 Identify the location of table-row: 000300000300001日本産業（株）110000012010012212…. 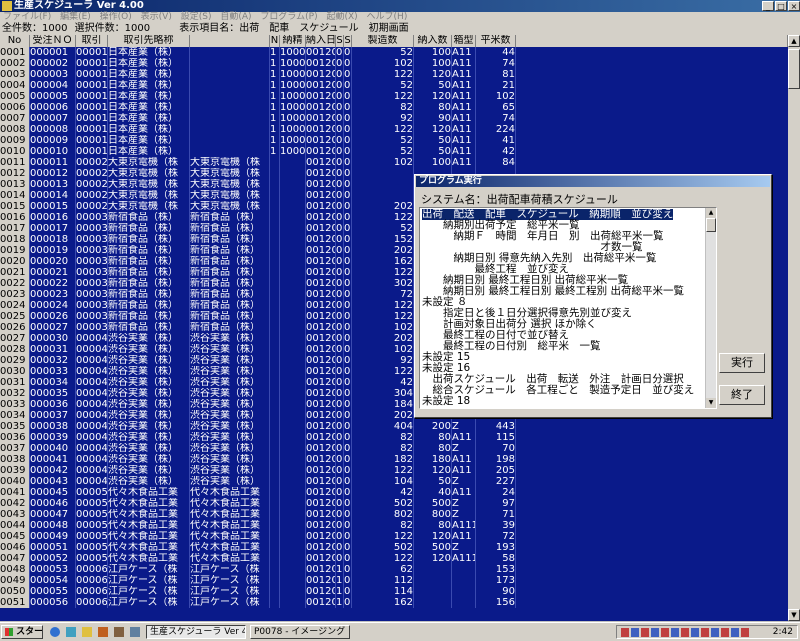
(394, 74).